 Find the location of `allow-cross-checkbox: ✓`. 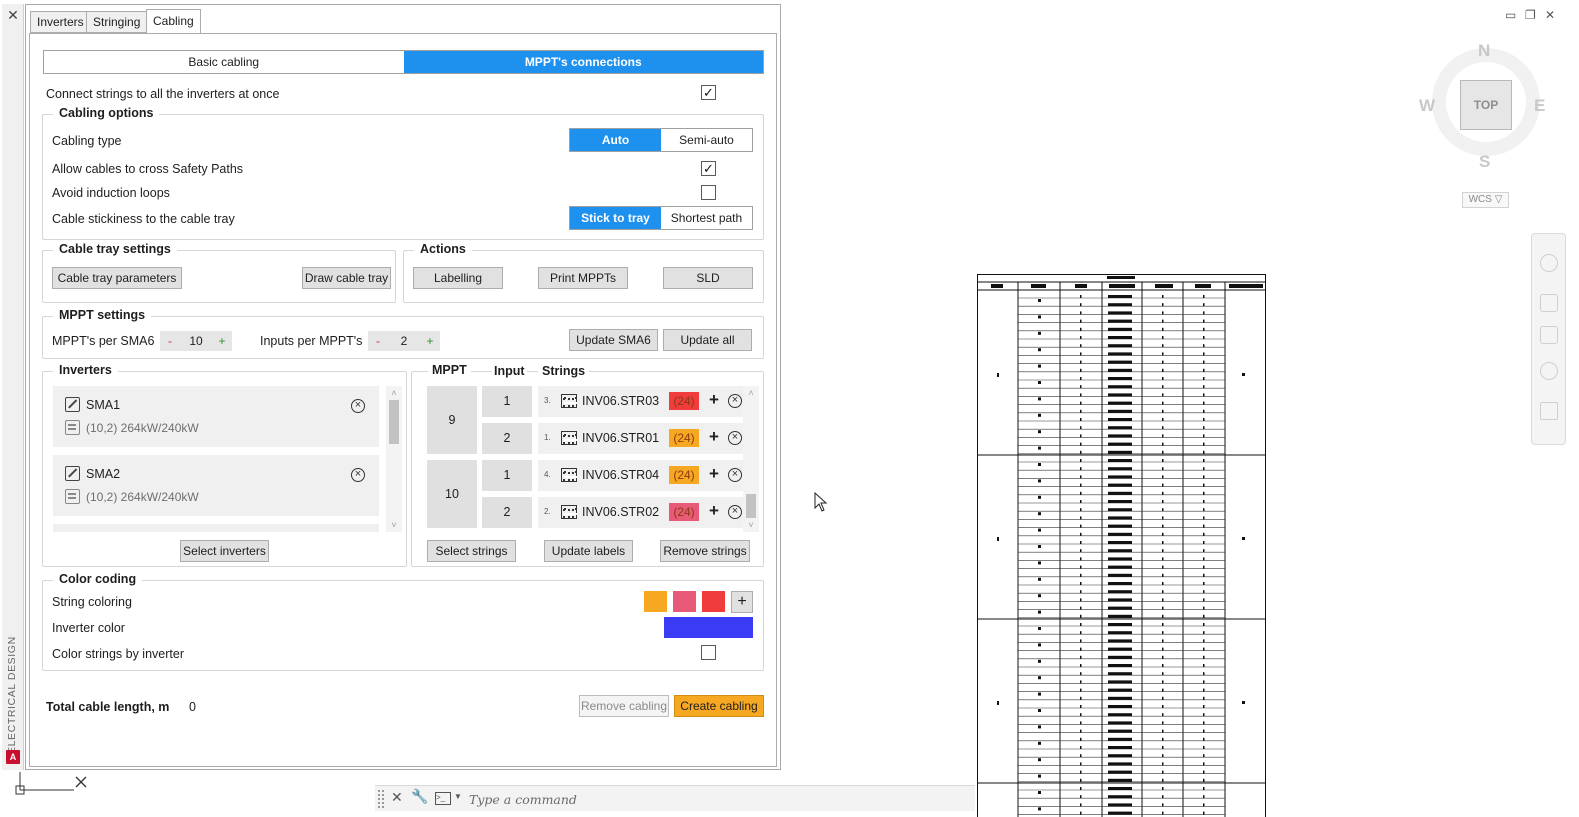

allow-cross-checkbox: ✓ is located at coordinates (708, 168).